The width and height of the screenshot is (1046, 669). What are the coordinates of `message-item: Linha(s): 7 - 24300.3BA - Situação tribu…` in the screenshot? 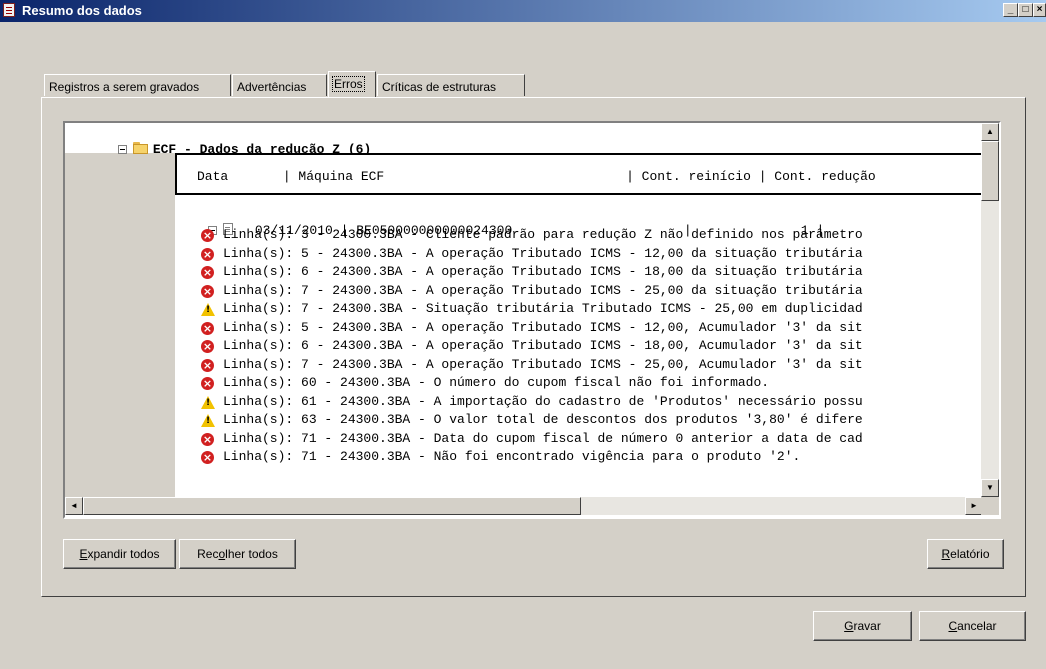 It's located at (532, 310).